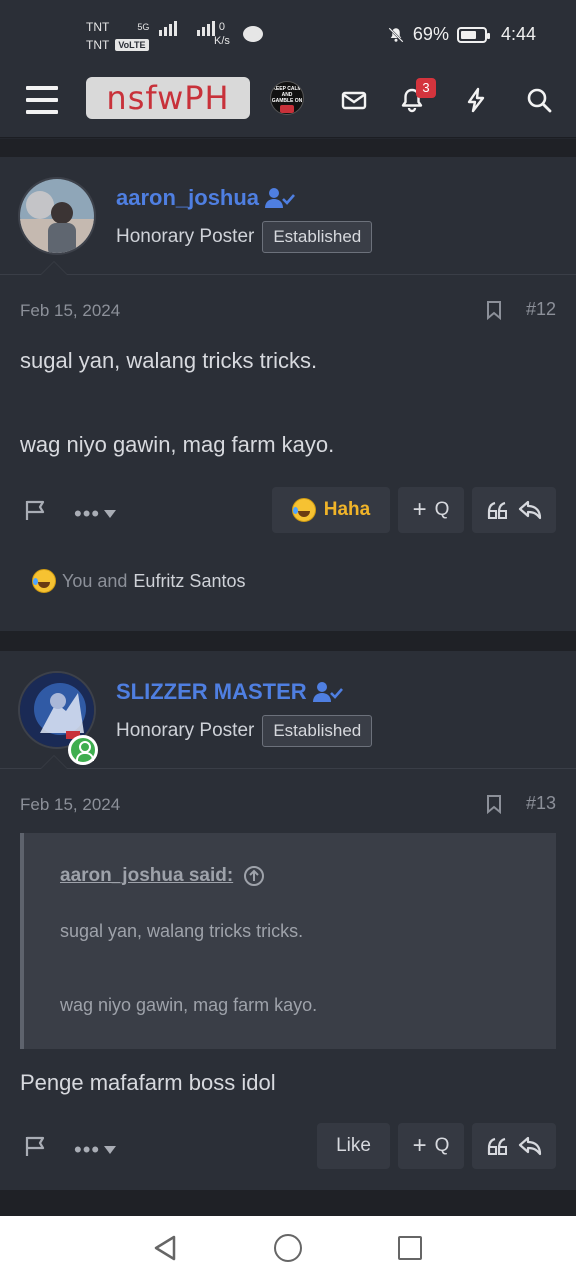 The image size is (576, 1280). I want to click on post-body-line-1: sugal yan, walang tricks tricks., so click(169, 360).